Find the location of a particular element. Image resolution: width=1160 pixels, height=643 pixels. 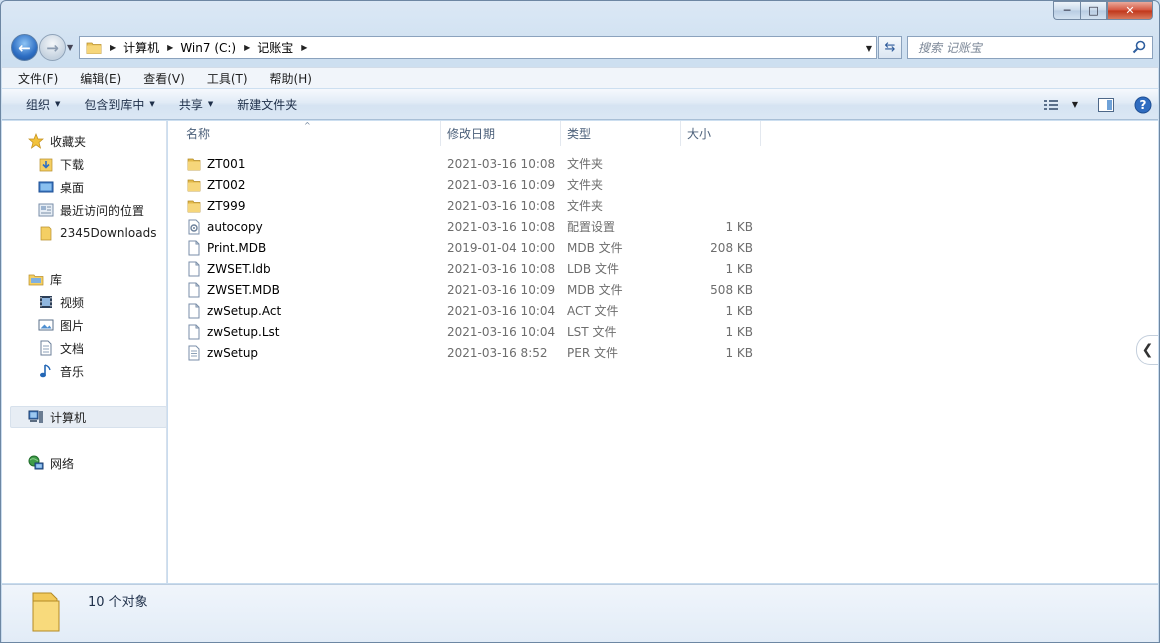

file-name: autocopy is located at coordinates (235, 226).